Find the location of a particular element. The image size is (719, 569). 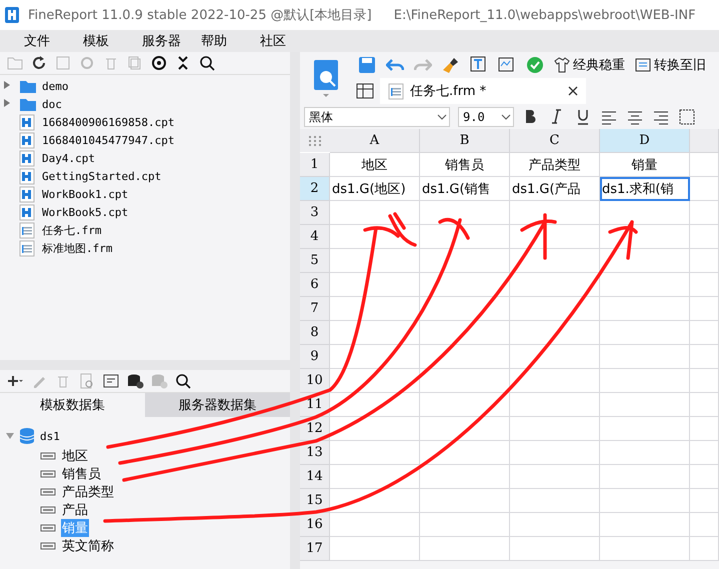

table-cell: 产品类型 is located at coordinates (555, 165).